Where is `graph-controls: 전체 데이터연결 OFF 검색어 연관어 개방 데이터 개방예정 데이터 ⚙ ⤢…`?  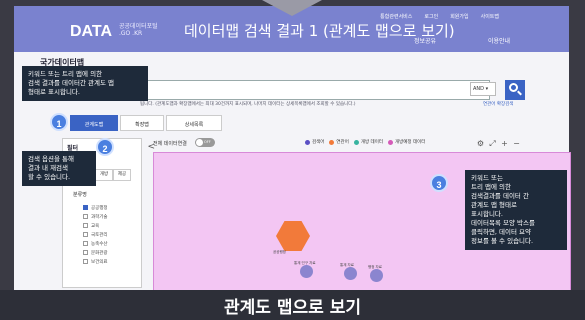
graph-controls: 전체 데이터연결 OFF 검색어 연관어 개방 데이터 개방예정 데이터 ⚙ ⤢… is located at coordinates (338, 145).